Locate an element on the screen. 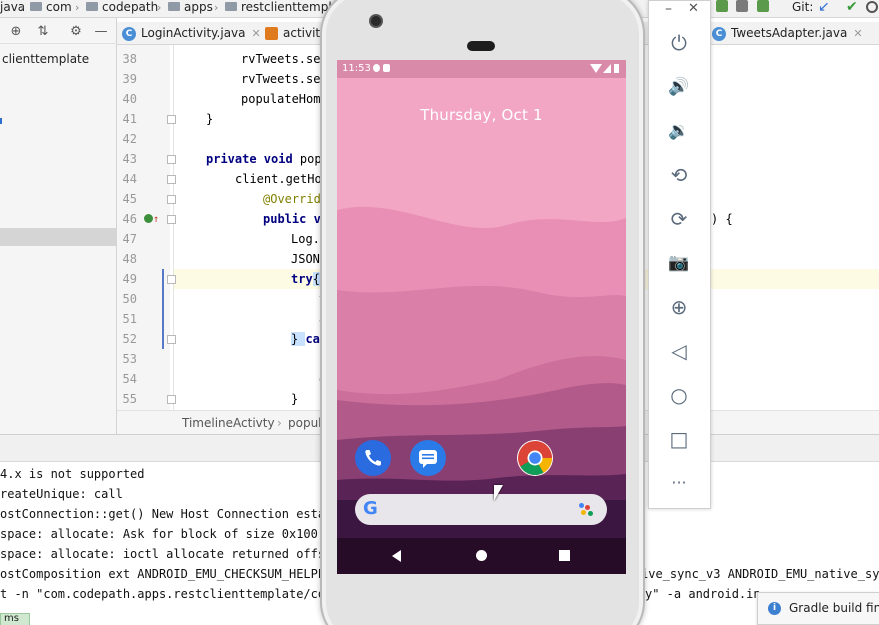 The height and width of the screenshot is (625, 879). breadcrumb-com: com is located at coordinates (51, 9).